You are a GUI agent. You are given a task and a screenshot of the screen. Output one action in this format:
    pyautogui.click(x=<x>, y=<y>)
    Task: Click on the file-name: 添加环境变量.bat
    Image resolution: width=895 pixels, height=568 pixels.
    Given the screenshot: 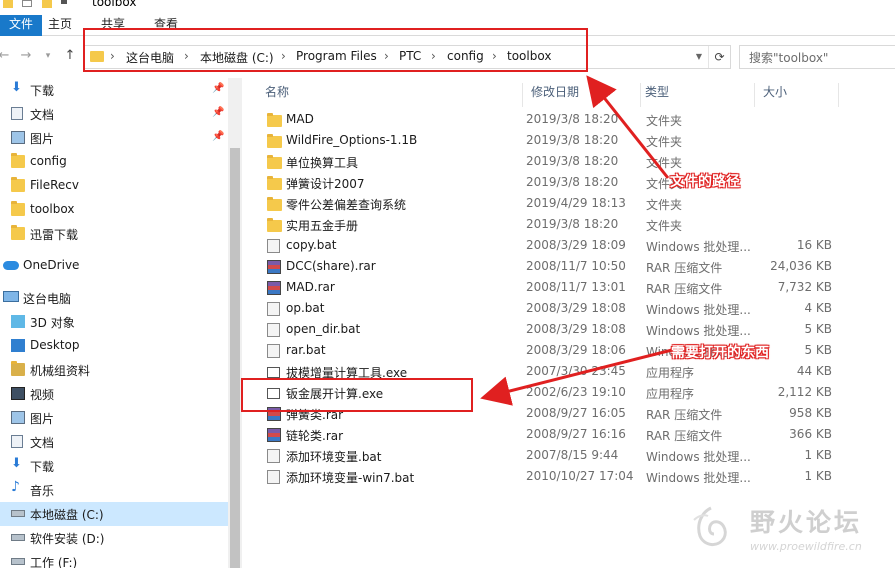 What is the action you would take?
    pyautogui.click(x=334, y=457)
    